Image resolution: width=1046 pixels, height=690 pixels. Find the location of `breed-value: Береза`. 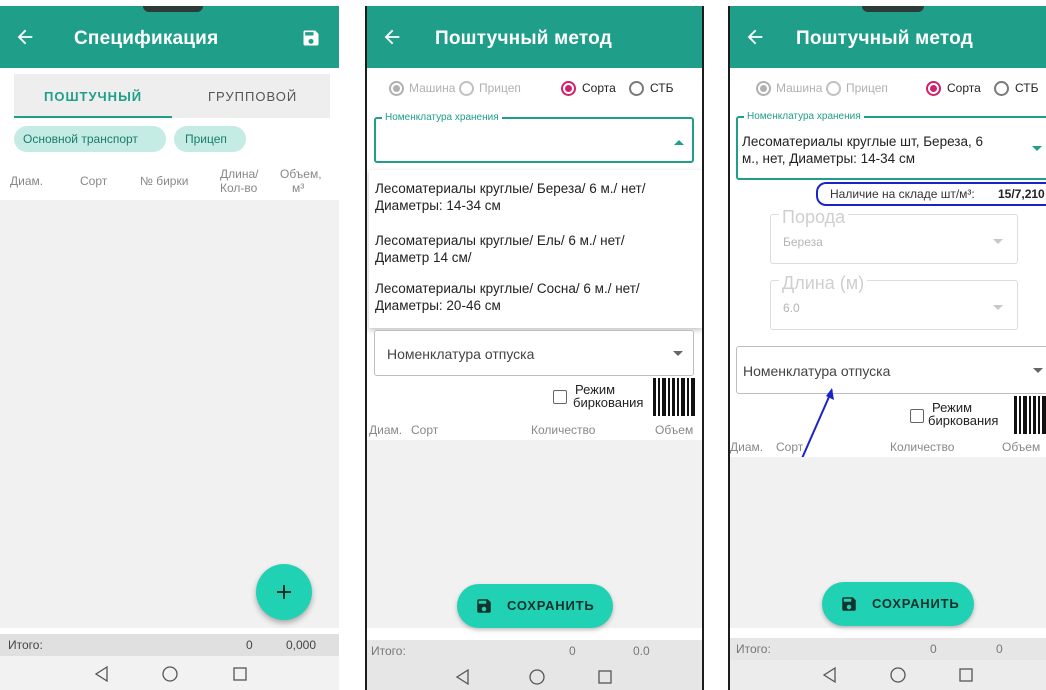

breed-value: Береза is located at coordinates (803, 242).